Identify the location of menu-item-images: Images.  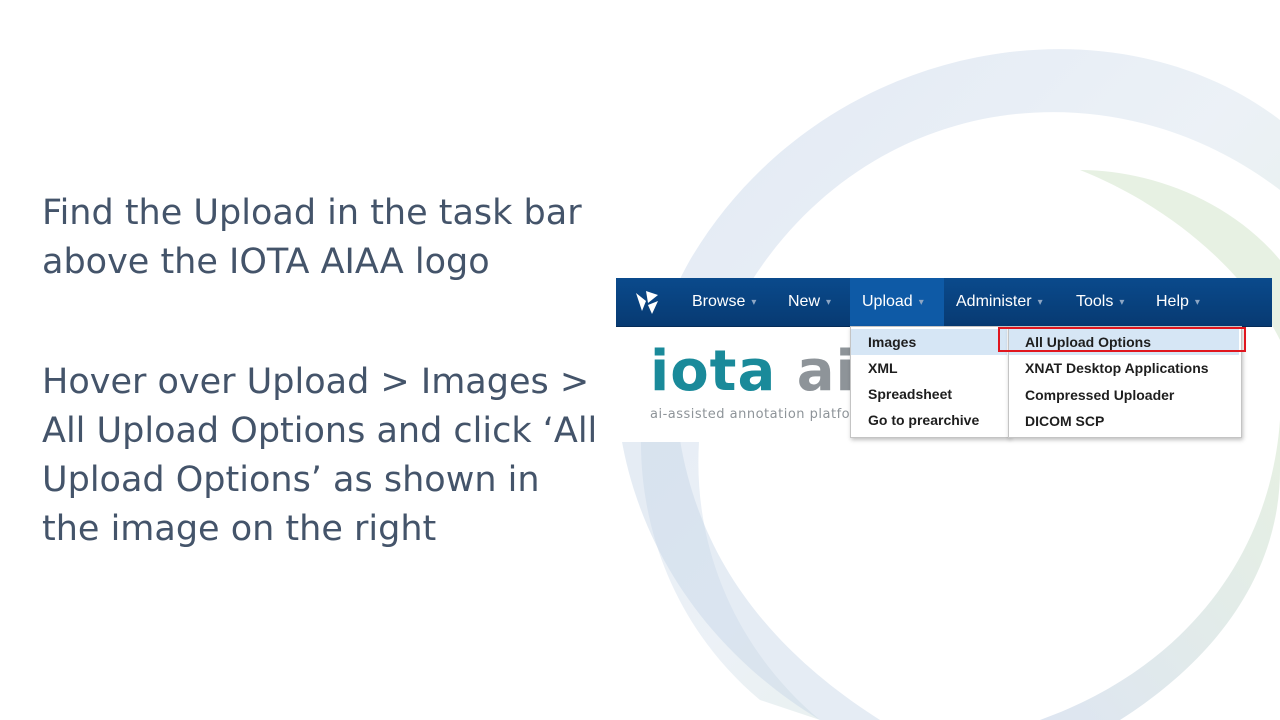
(929, 342).